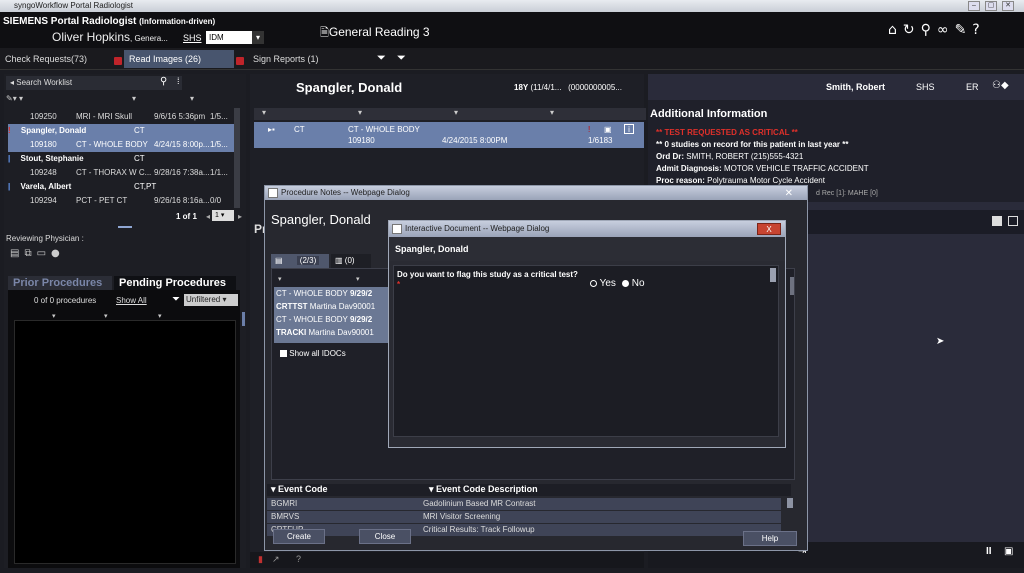 The width and height of the screenshot is (1024, 573). I want to click on critical-flag-icon: !, so click(9, 130).